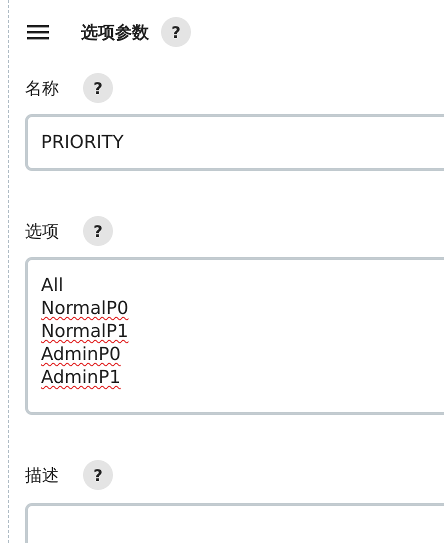 The height and width of the screenshot is (543, 444). Describe the element at coordinates (234, 142) in the screenshot. I see `name-field: PRIORITY` at that location.